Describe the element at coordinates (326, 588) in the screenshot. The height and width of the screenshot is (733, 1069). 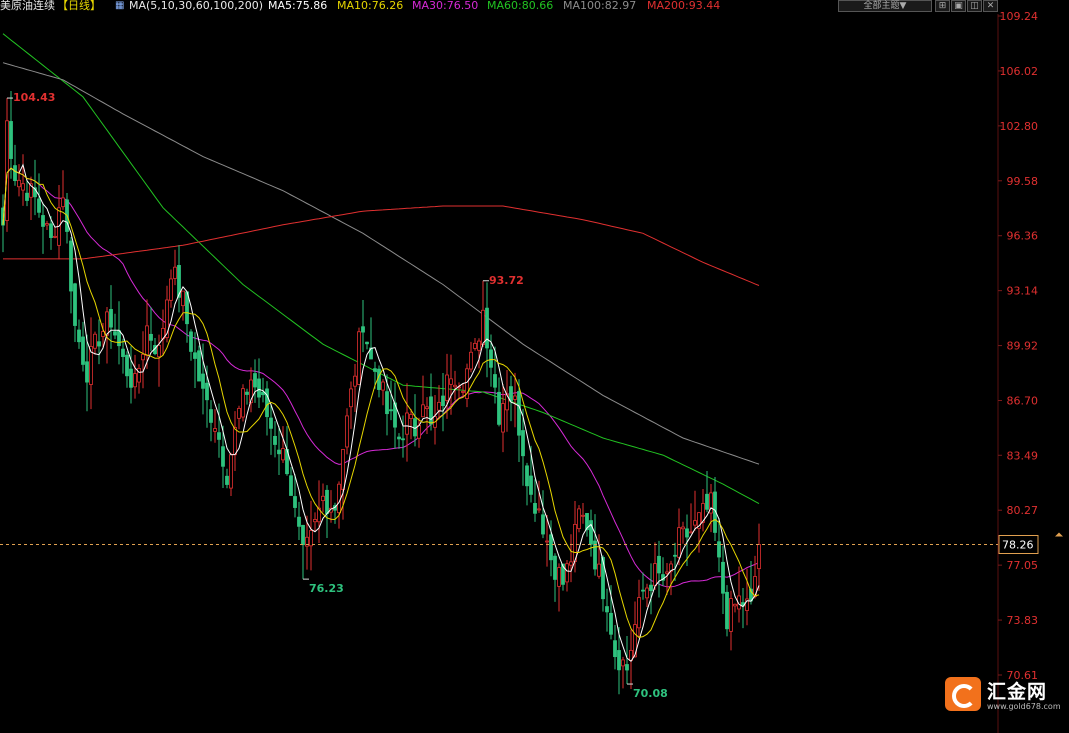
I see `low-annotation: 76.23` at that location.